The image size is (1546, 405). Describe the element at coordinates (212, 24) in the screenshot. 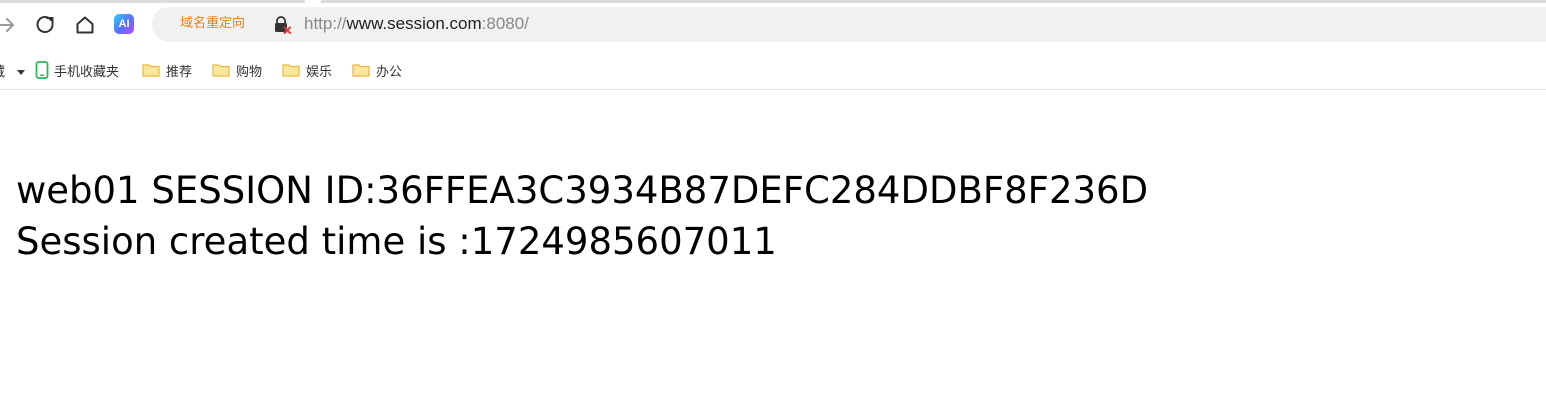

I see `domain-redirect-tag: 域名重定向` at that location.